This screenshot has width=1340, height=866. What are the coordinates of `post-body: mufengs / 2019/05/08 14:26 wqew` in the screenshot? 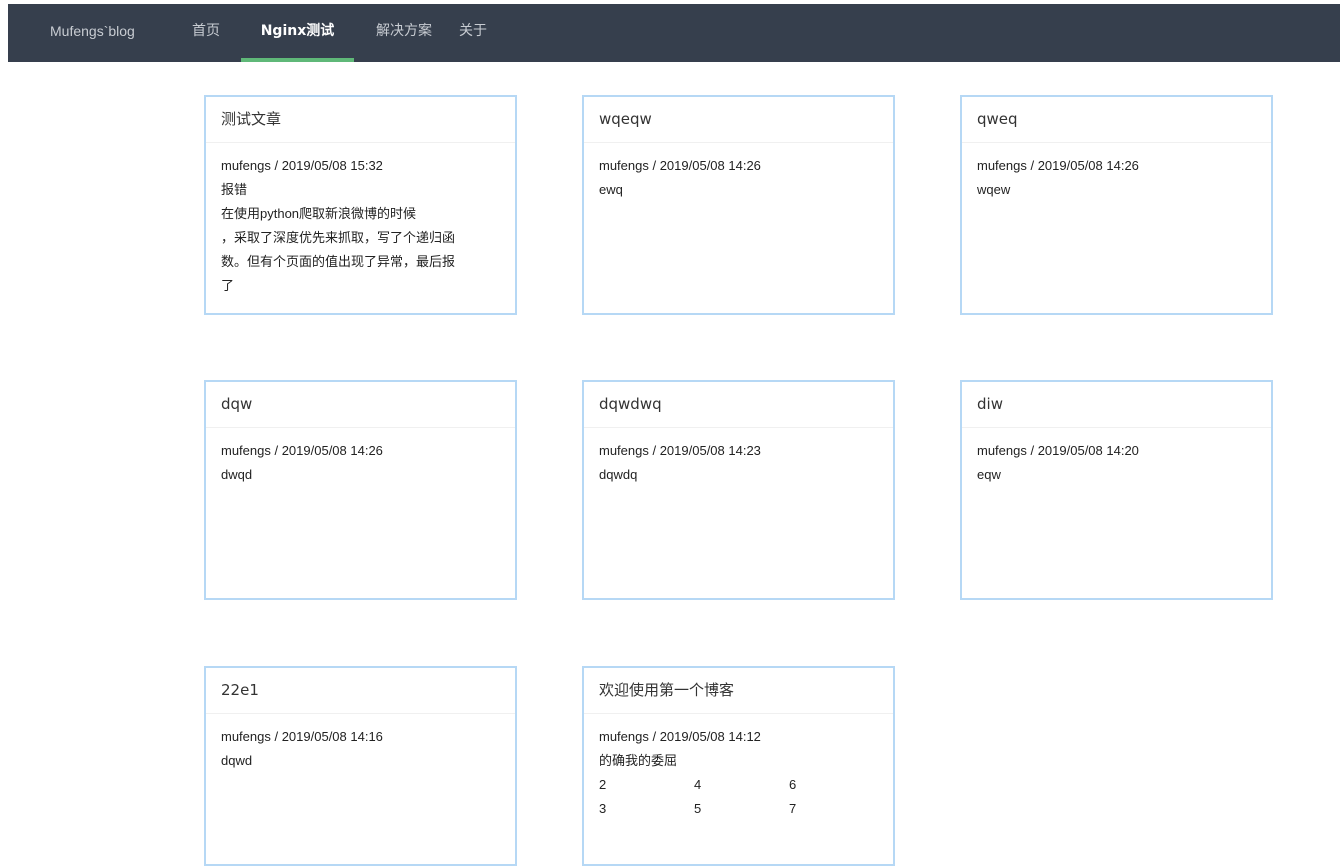 It's located at (1116, 172).